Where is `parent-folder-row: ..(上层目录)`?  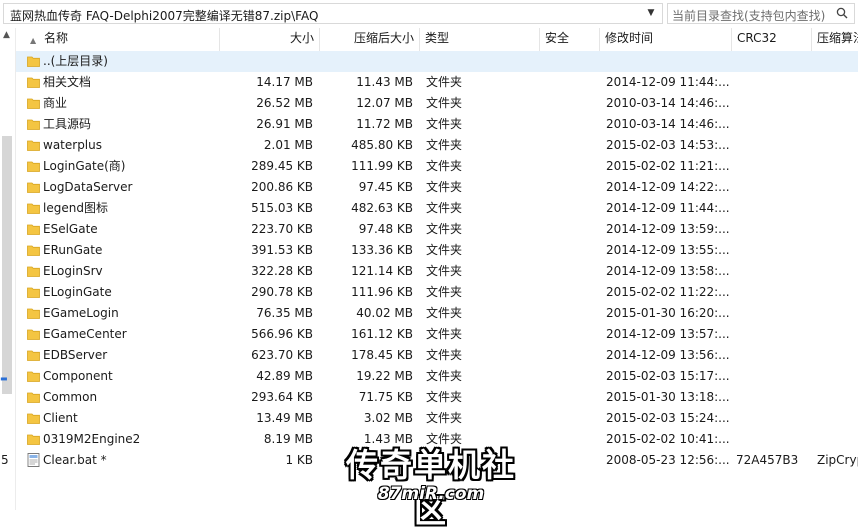
parent-folder-row: ..(上层目录) is located at coordinates (437, 61).